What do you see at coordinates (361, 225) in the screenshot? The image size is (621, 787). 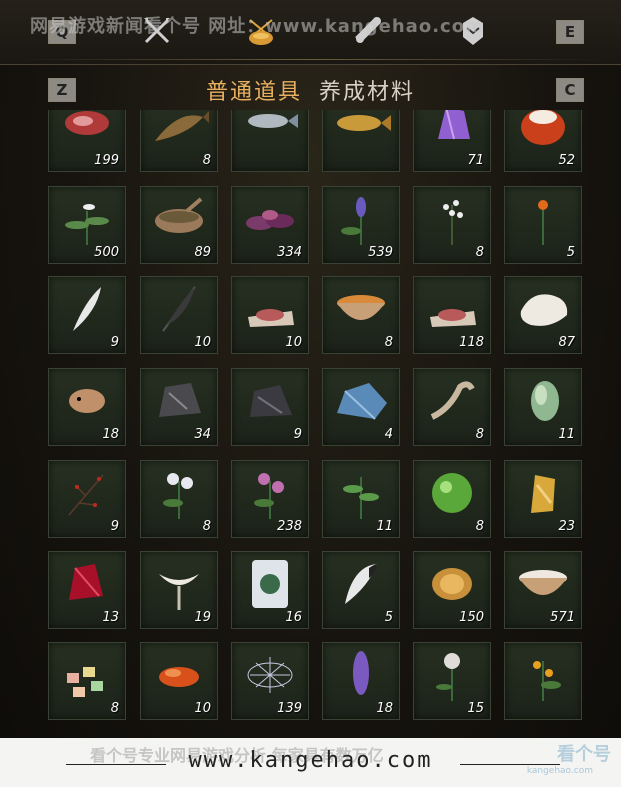 I see `inventory-slot: 539` at bounding box center [361, 225].